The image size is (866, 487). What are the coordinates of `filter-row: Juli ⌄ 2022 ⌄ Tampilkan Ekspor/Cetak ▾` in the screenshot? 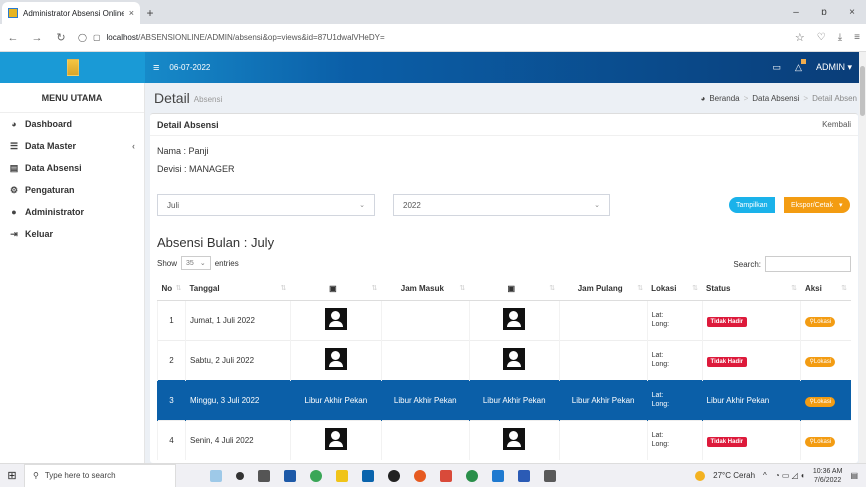 It's located at (504, 205).